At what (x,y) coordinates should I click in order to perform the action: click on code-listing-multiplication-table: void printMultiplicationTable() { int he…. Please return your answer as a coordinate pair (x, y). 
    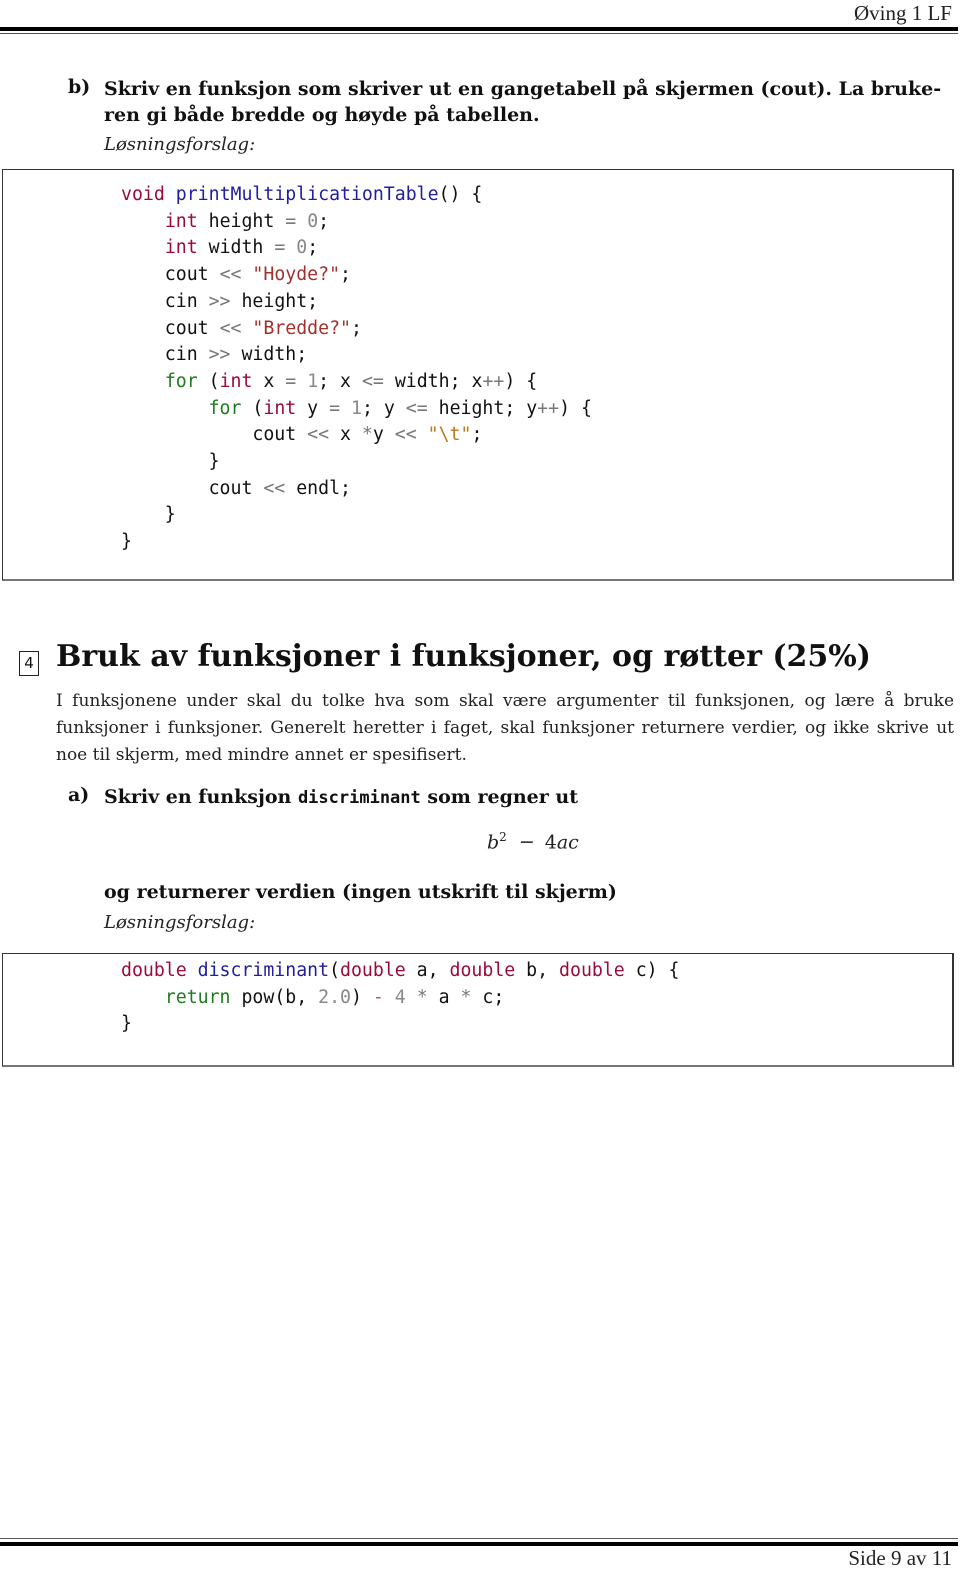
    Looking at the image, I should click on (356, 369).